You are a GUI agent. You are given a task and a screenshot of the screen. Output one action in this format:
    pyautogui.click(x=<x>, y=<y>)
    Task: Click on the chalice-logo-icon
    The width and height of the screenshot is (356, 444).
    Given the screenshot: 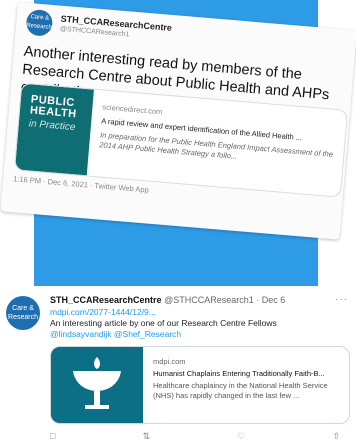 What is the action you would take?
    pyautogui.click(x=97, y=385)
    